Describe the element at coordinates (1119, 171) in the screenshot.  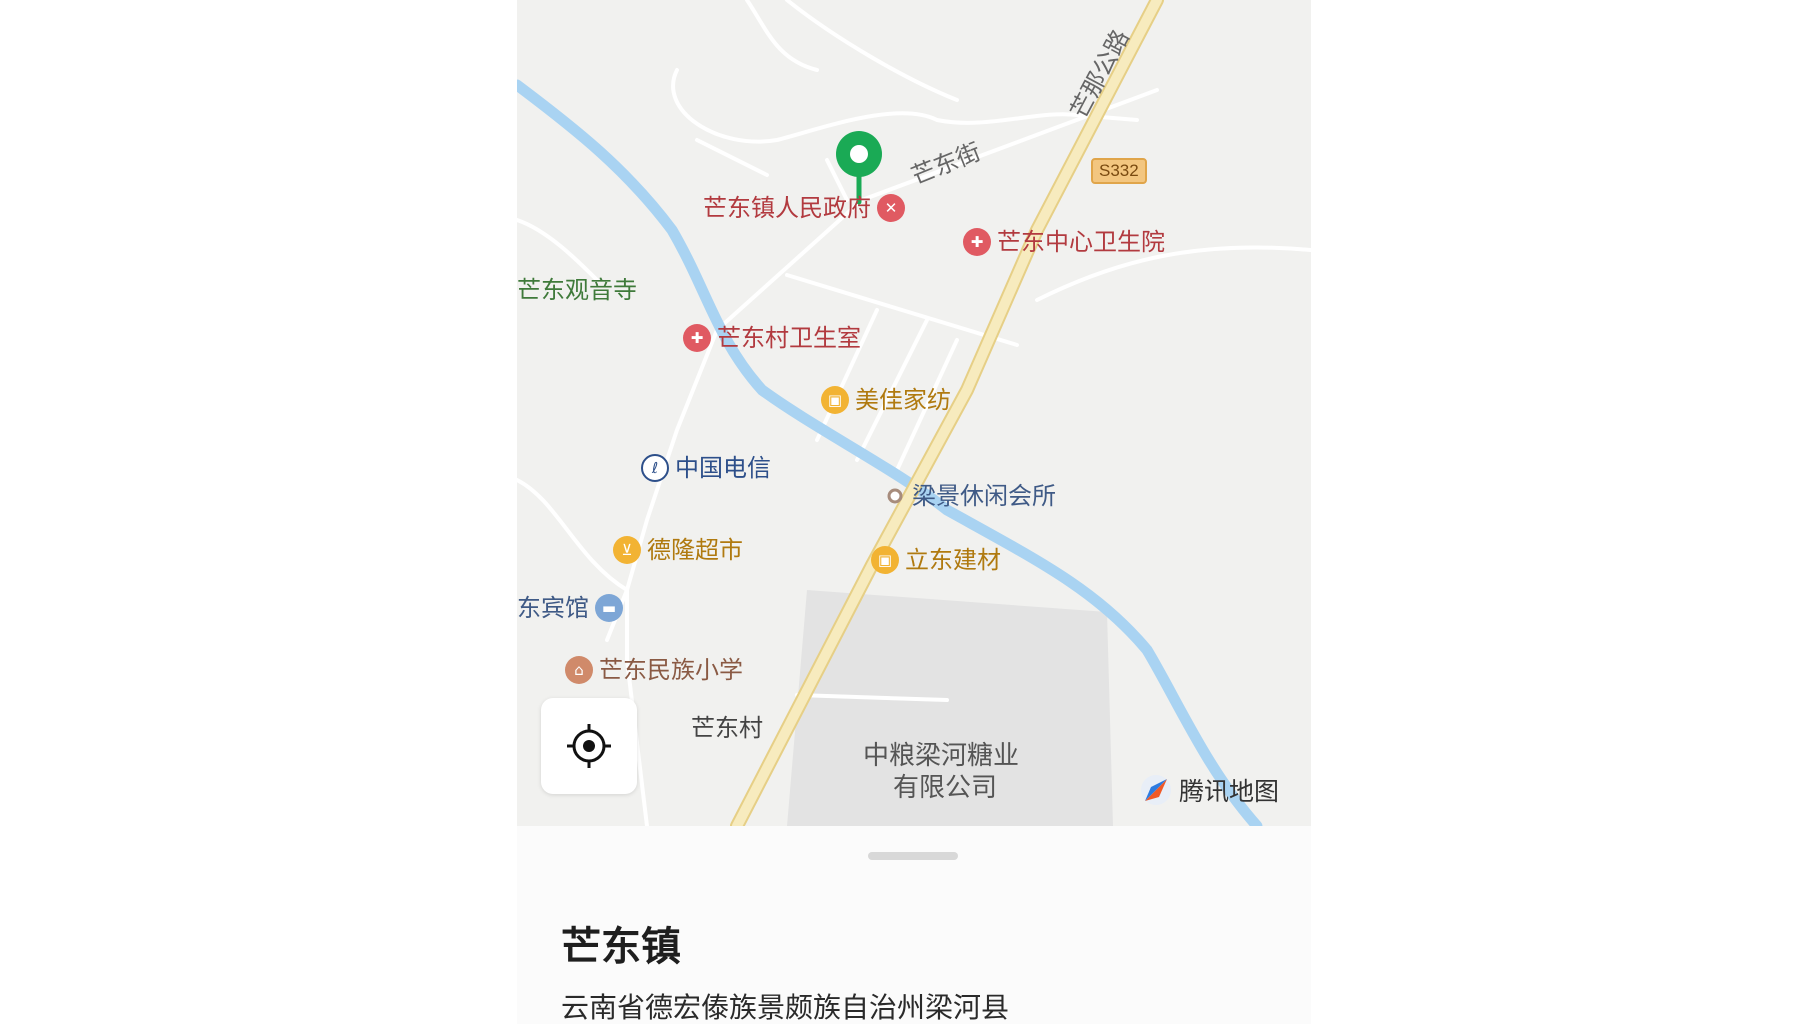
I see `route-shield: S332` at that location.